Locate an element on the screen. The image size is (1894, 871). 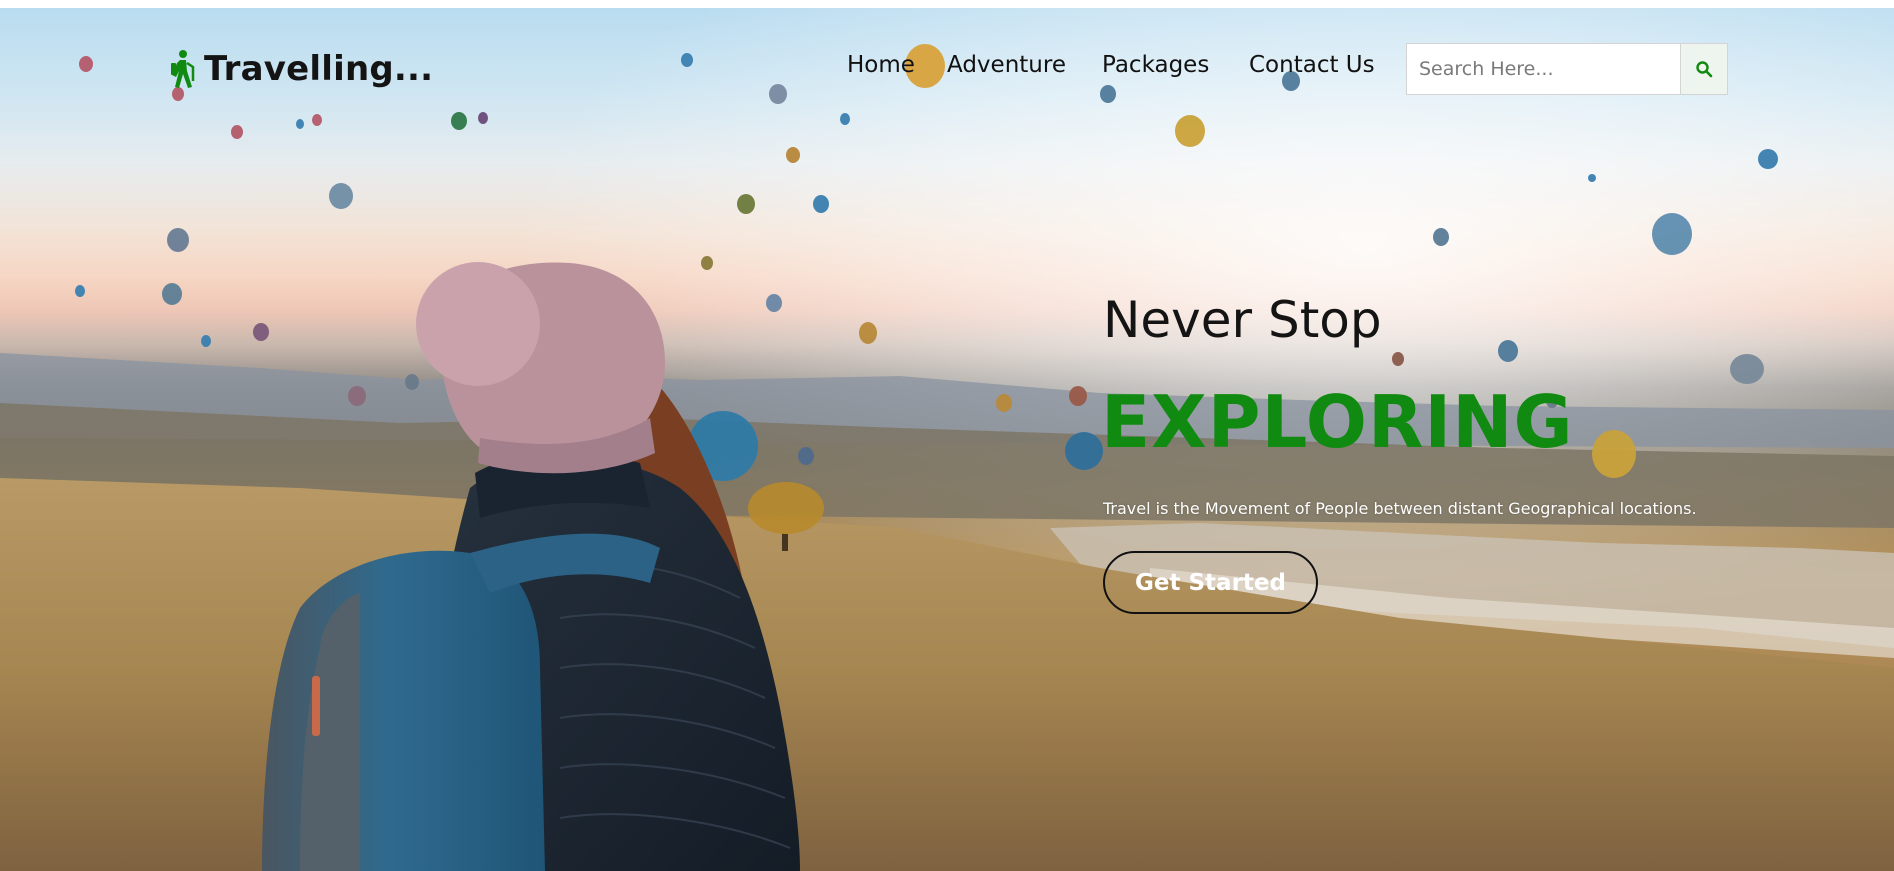
nav-item-adventure: Adventure is located at coordinates (1006, 65).